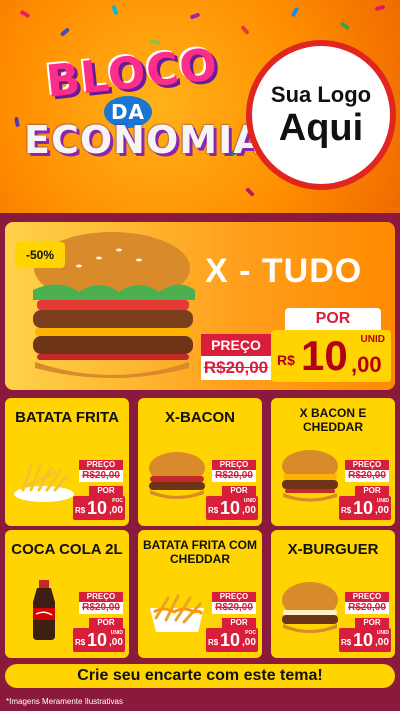  Describe the element at coordinates (333, 319) in the screenshot. I see `hero-por-label: POR` at that location.